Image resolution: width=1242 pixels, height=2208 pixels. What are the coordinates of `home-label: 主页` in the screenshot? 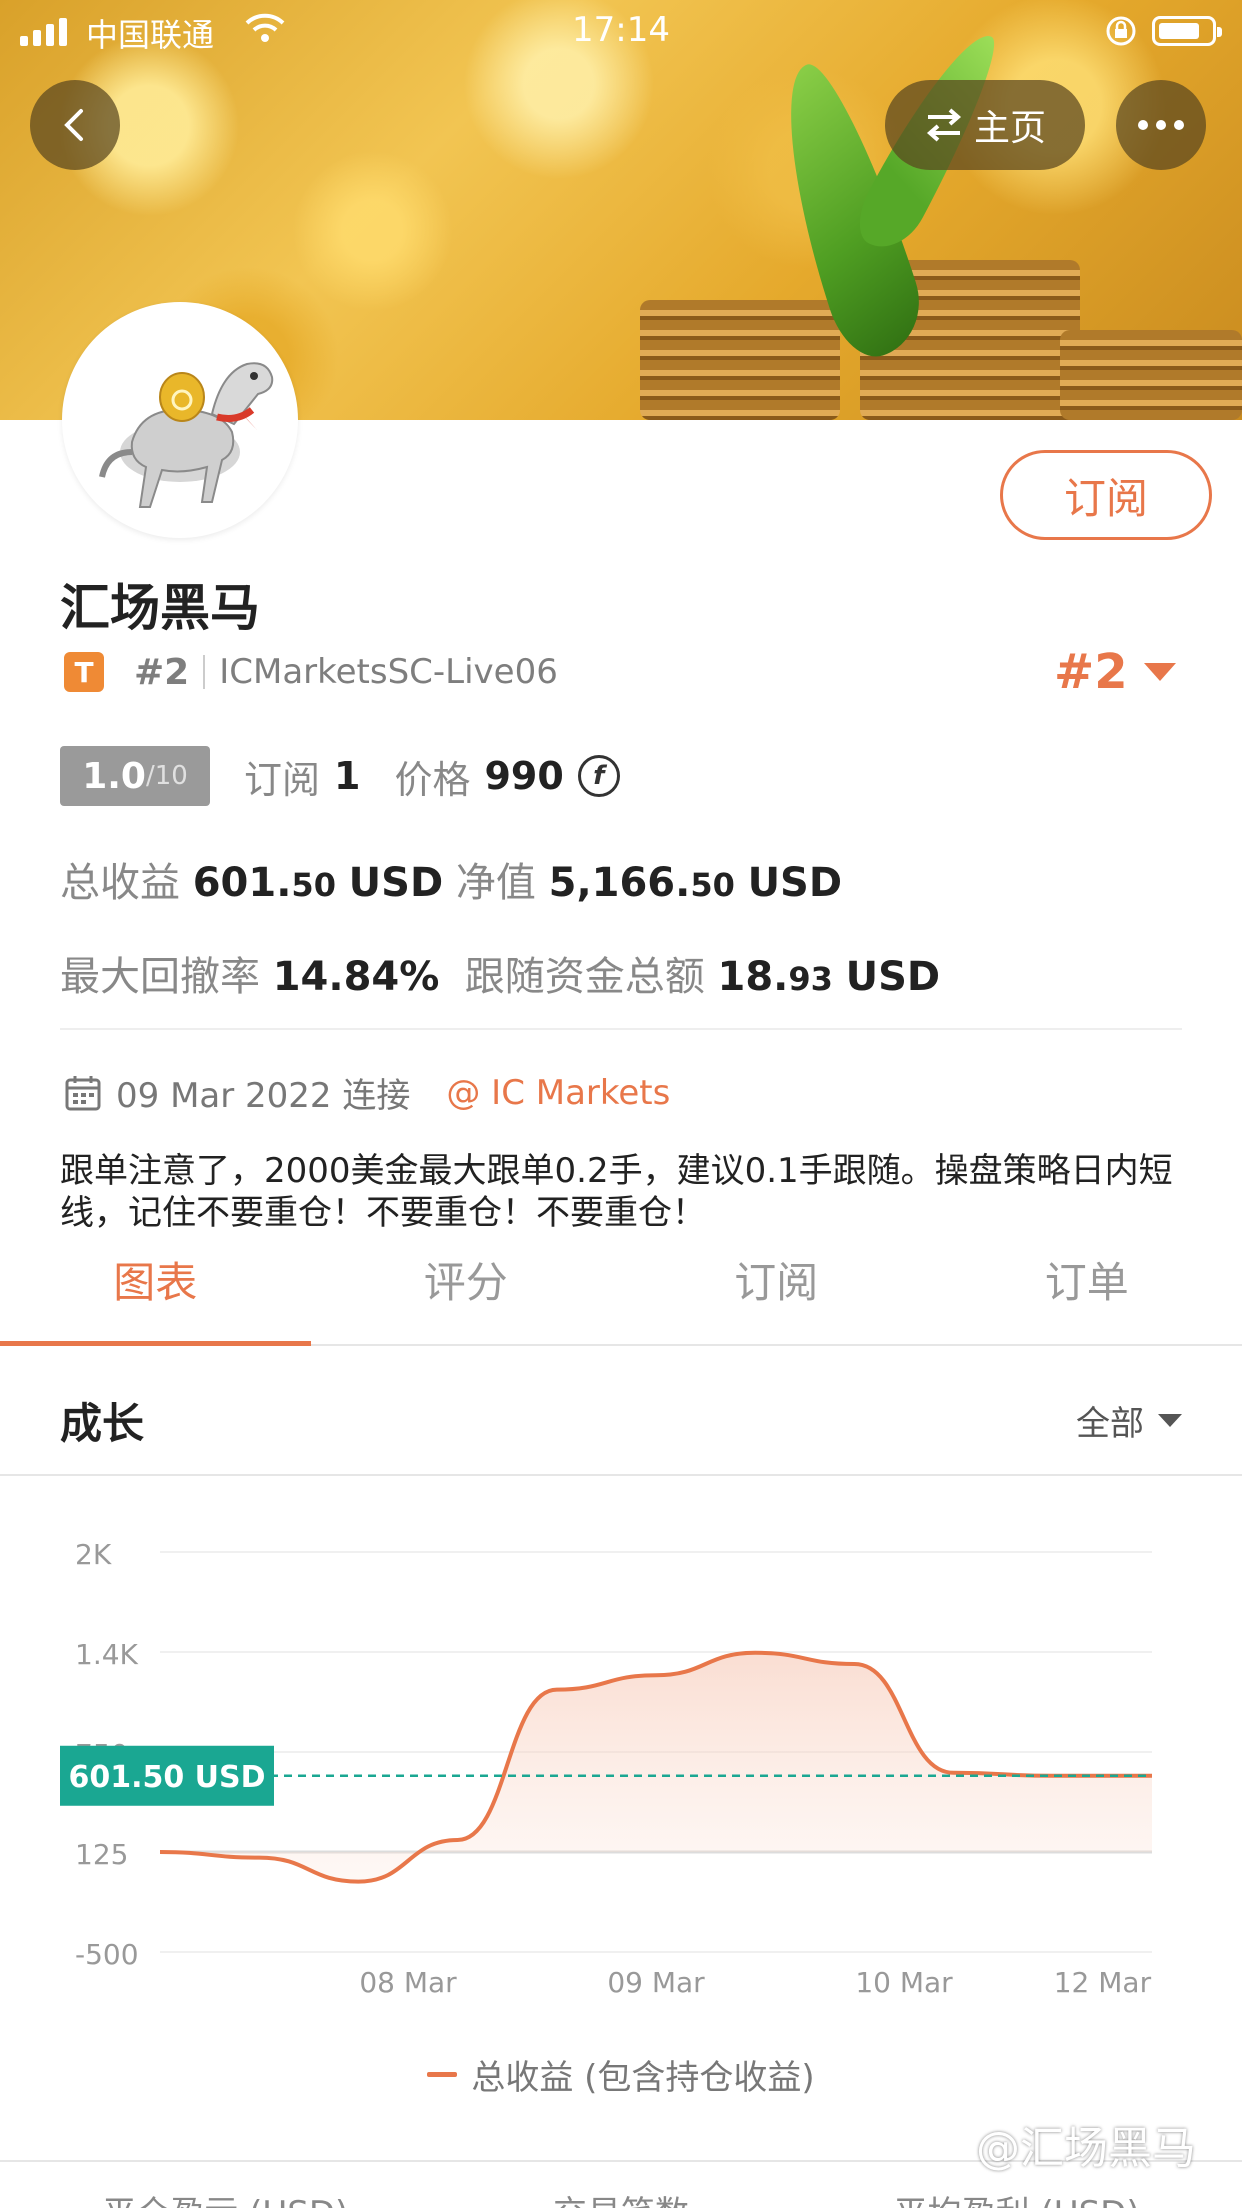 It's located at (1009, 128).